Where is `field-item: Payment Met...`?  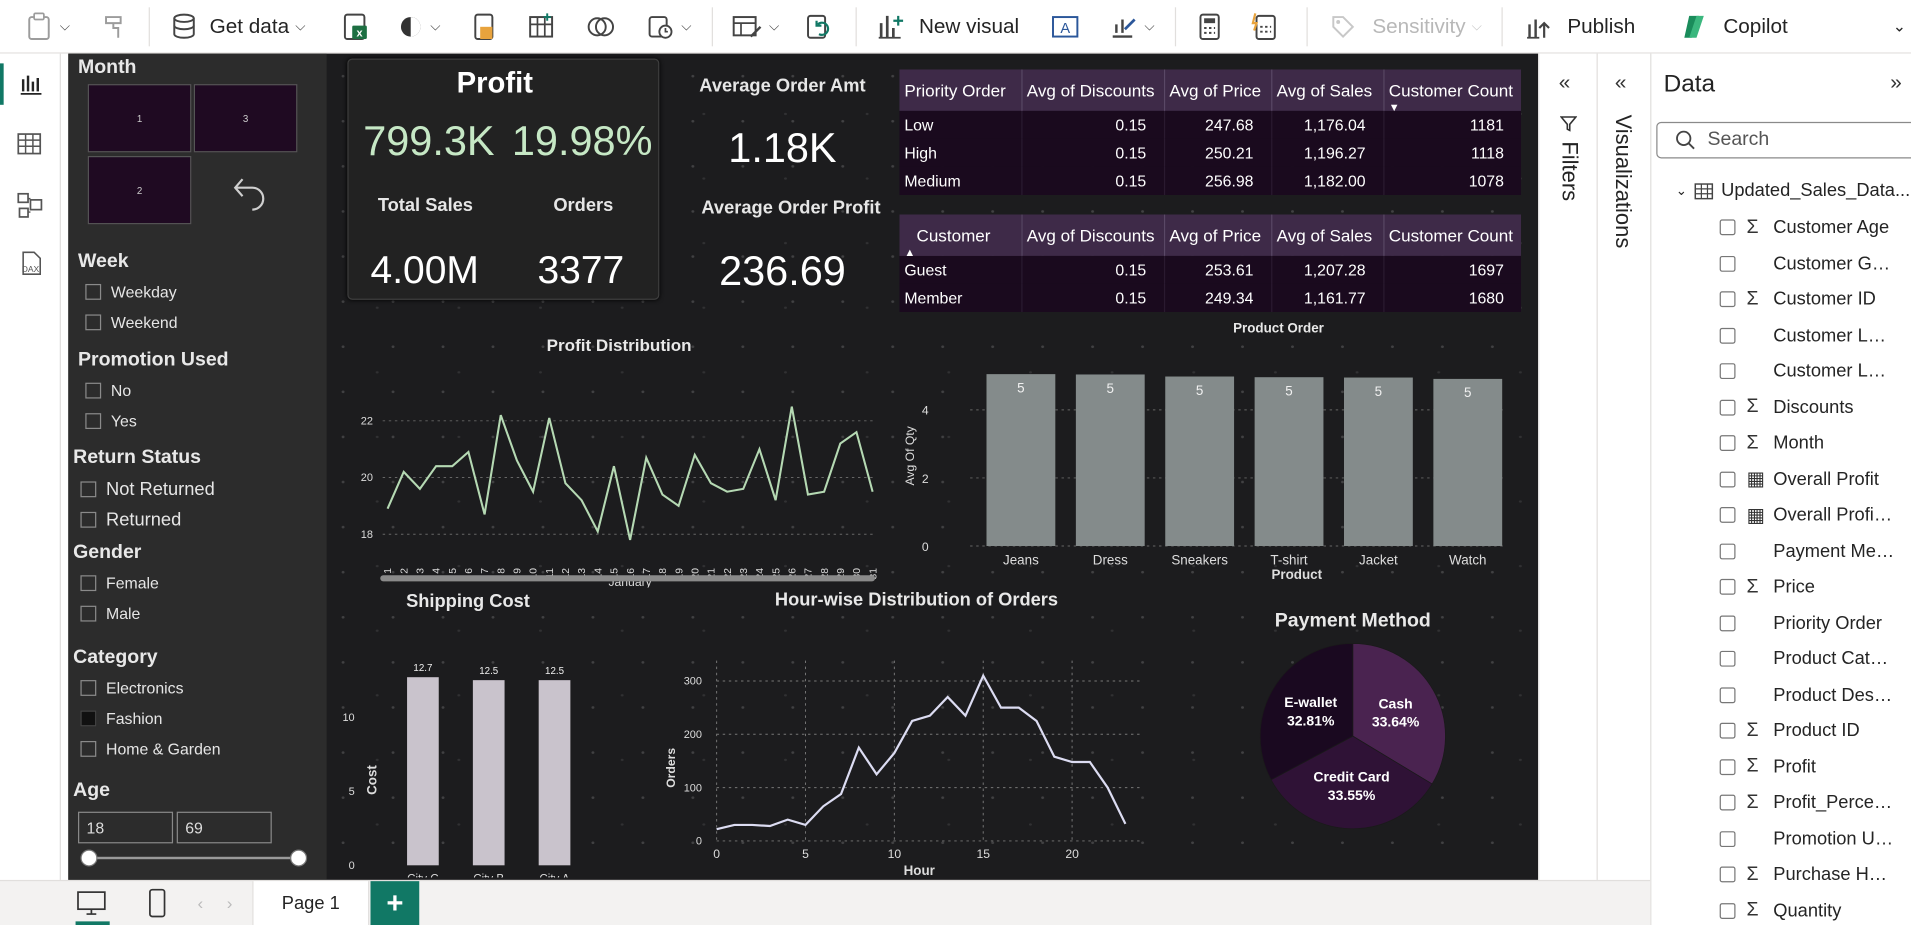
field-item: Payment Met... is located at coordinates (1781, 550).